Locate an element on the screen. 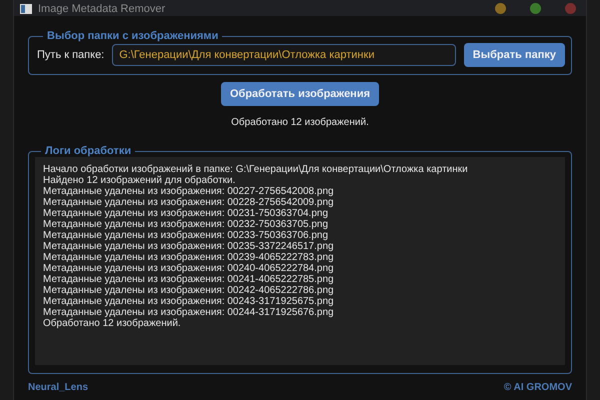  group-title: Логи обработки is located at coordinates (88, 151).